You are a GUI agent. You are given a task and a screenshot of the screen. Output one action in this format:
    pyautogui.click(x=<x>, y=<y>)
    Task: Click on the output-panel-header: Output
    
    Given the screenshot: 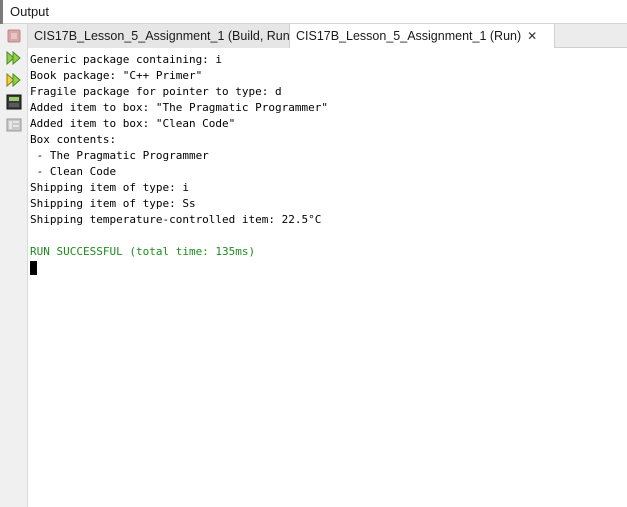 What is the action you would take?
    pyautogui.click(x=313, y=12)
    